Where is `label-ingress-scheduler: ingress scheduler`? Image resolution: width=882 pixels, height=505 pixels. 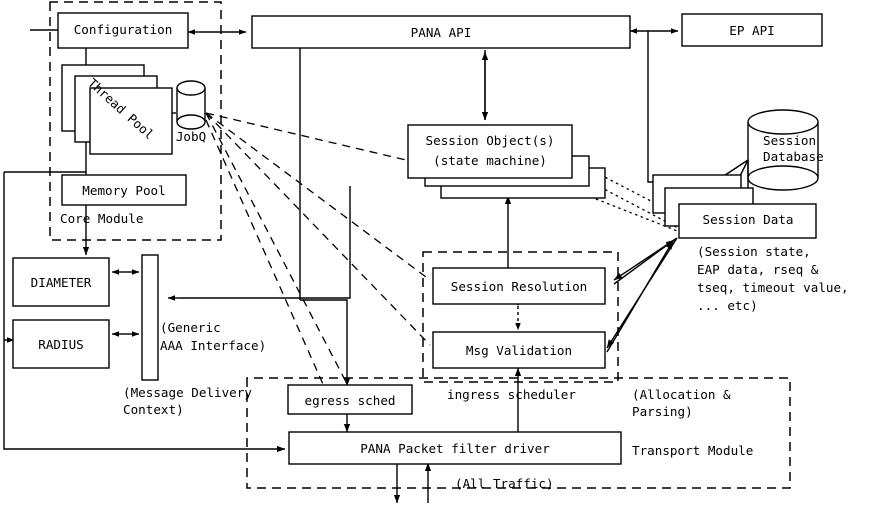
label-ingress-scheduler: ingress scheduler is located at coordinates (511, 394).